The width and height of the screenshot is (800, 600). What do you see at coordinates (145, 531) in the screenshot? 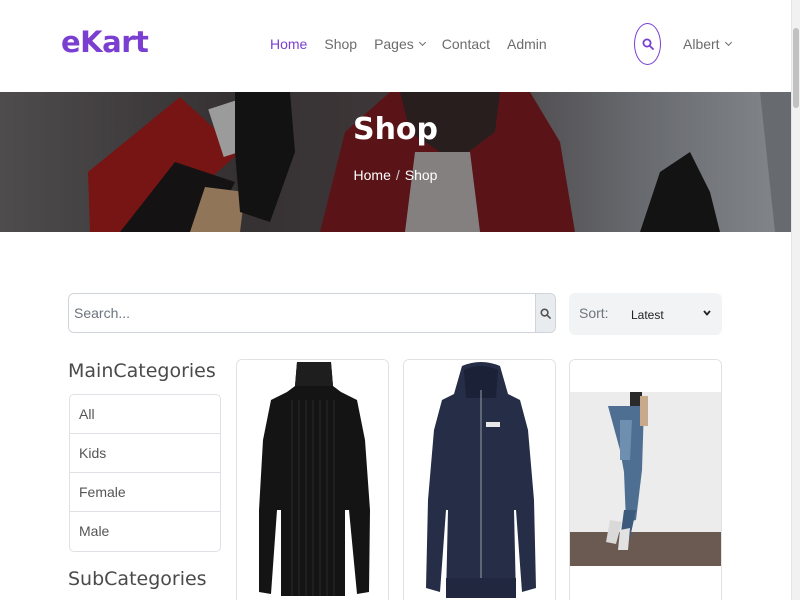
I see `category-item-male: Male` at bounding box center [145, 531].